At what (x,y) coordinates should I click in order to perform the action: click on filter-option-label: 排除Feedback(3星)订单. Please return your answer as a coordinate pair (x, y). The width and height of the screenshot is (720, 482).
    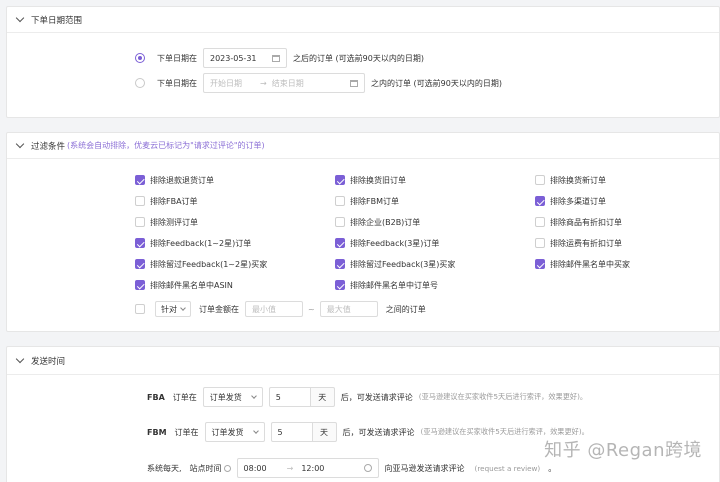
    Looking at the image, I should click on (395, 243).